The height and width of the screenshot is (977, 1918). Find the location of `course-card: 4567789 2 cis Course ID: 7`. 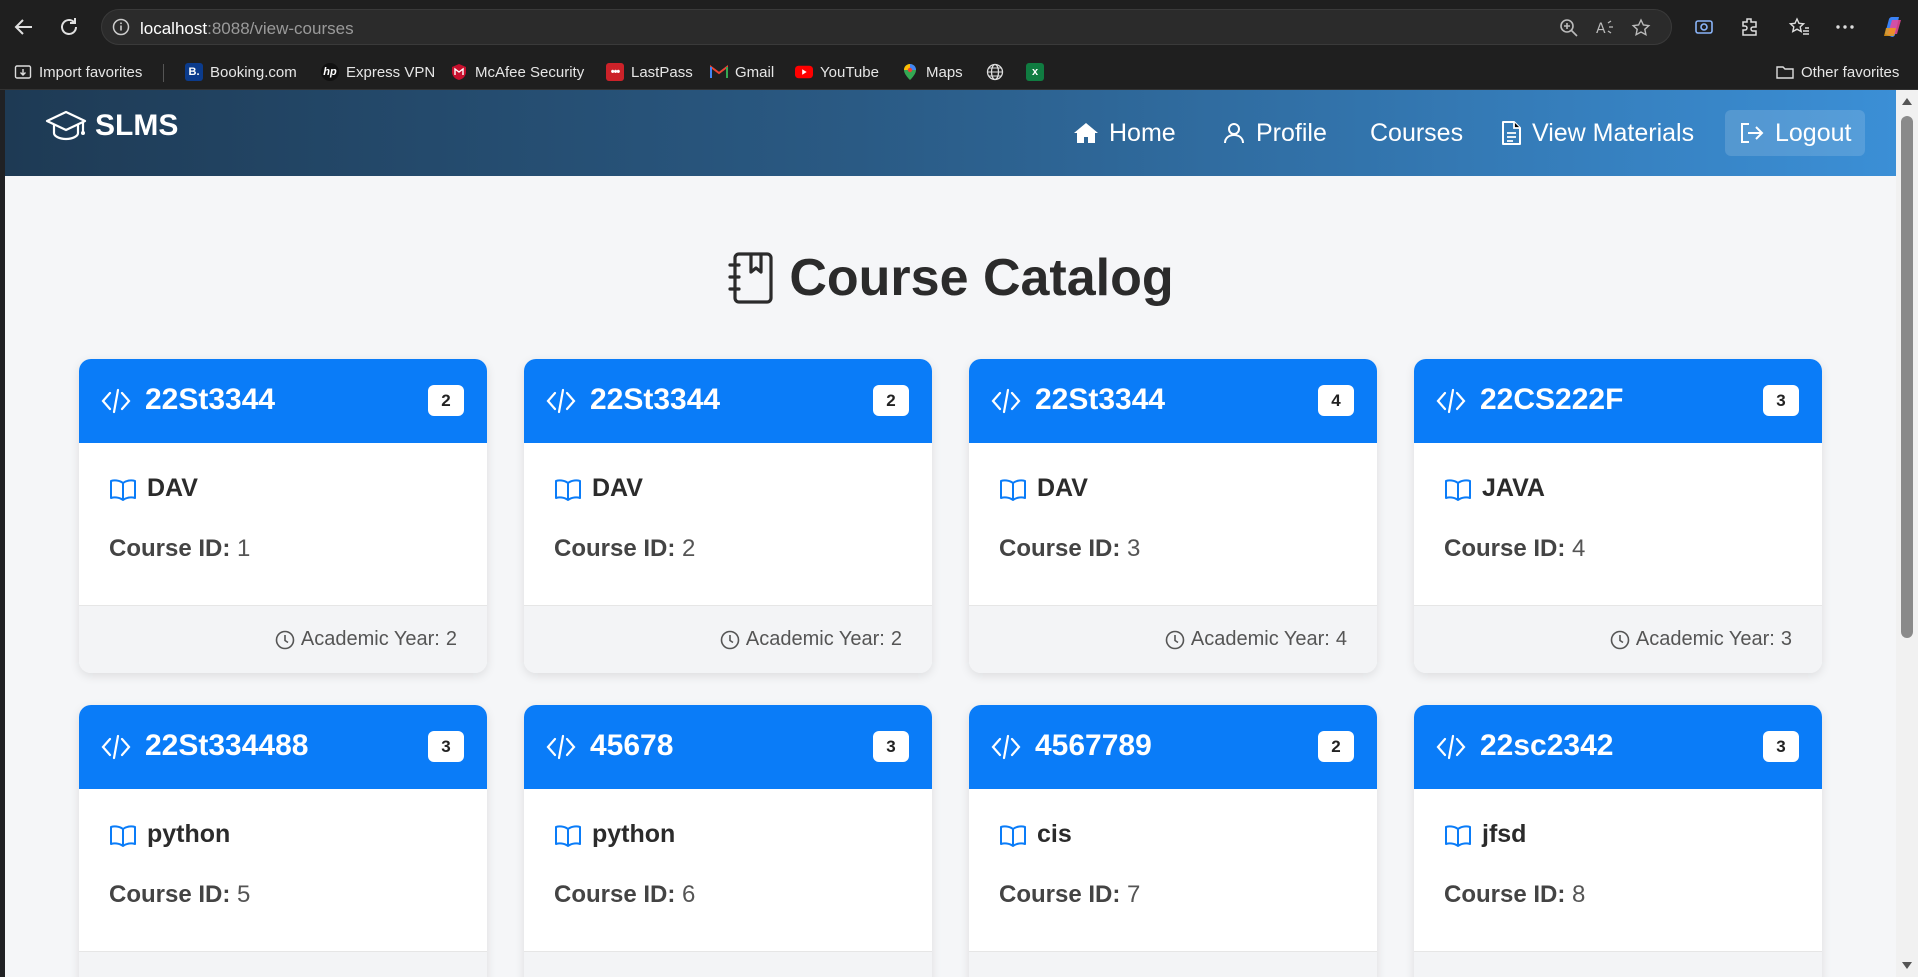

course-card: 4567789 2 cis Course ID: 7 is located at coordinates (1173, 841).